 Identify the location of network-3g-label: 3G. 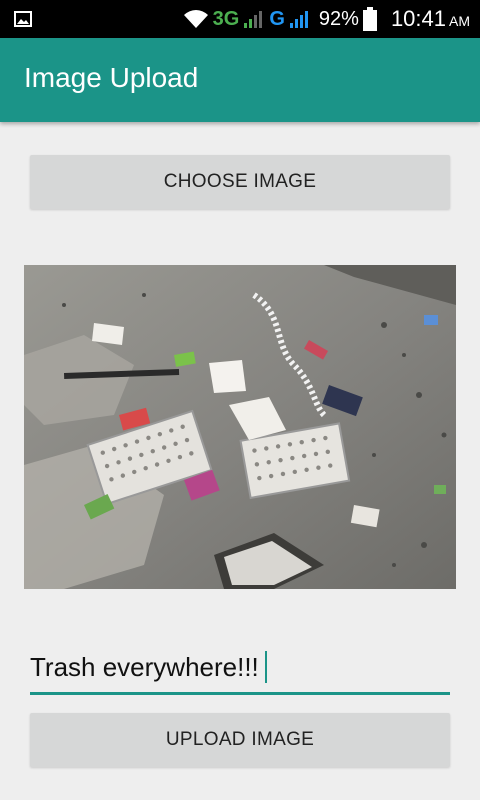
(226, 18).